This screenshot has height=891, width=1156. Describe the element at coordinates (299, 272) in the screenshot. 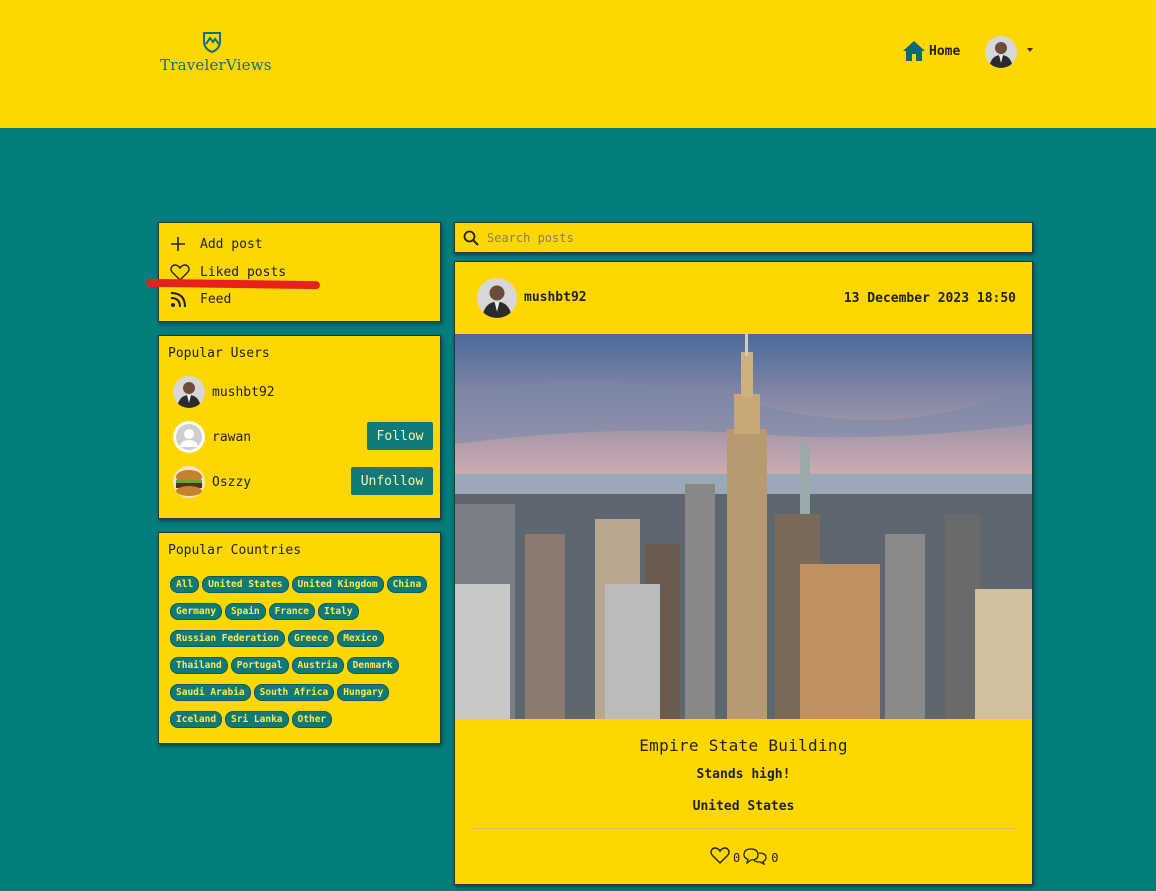

I see `sidebar-menu: Add post Liked posts Feed` at that location.